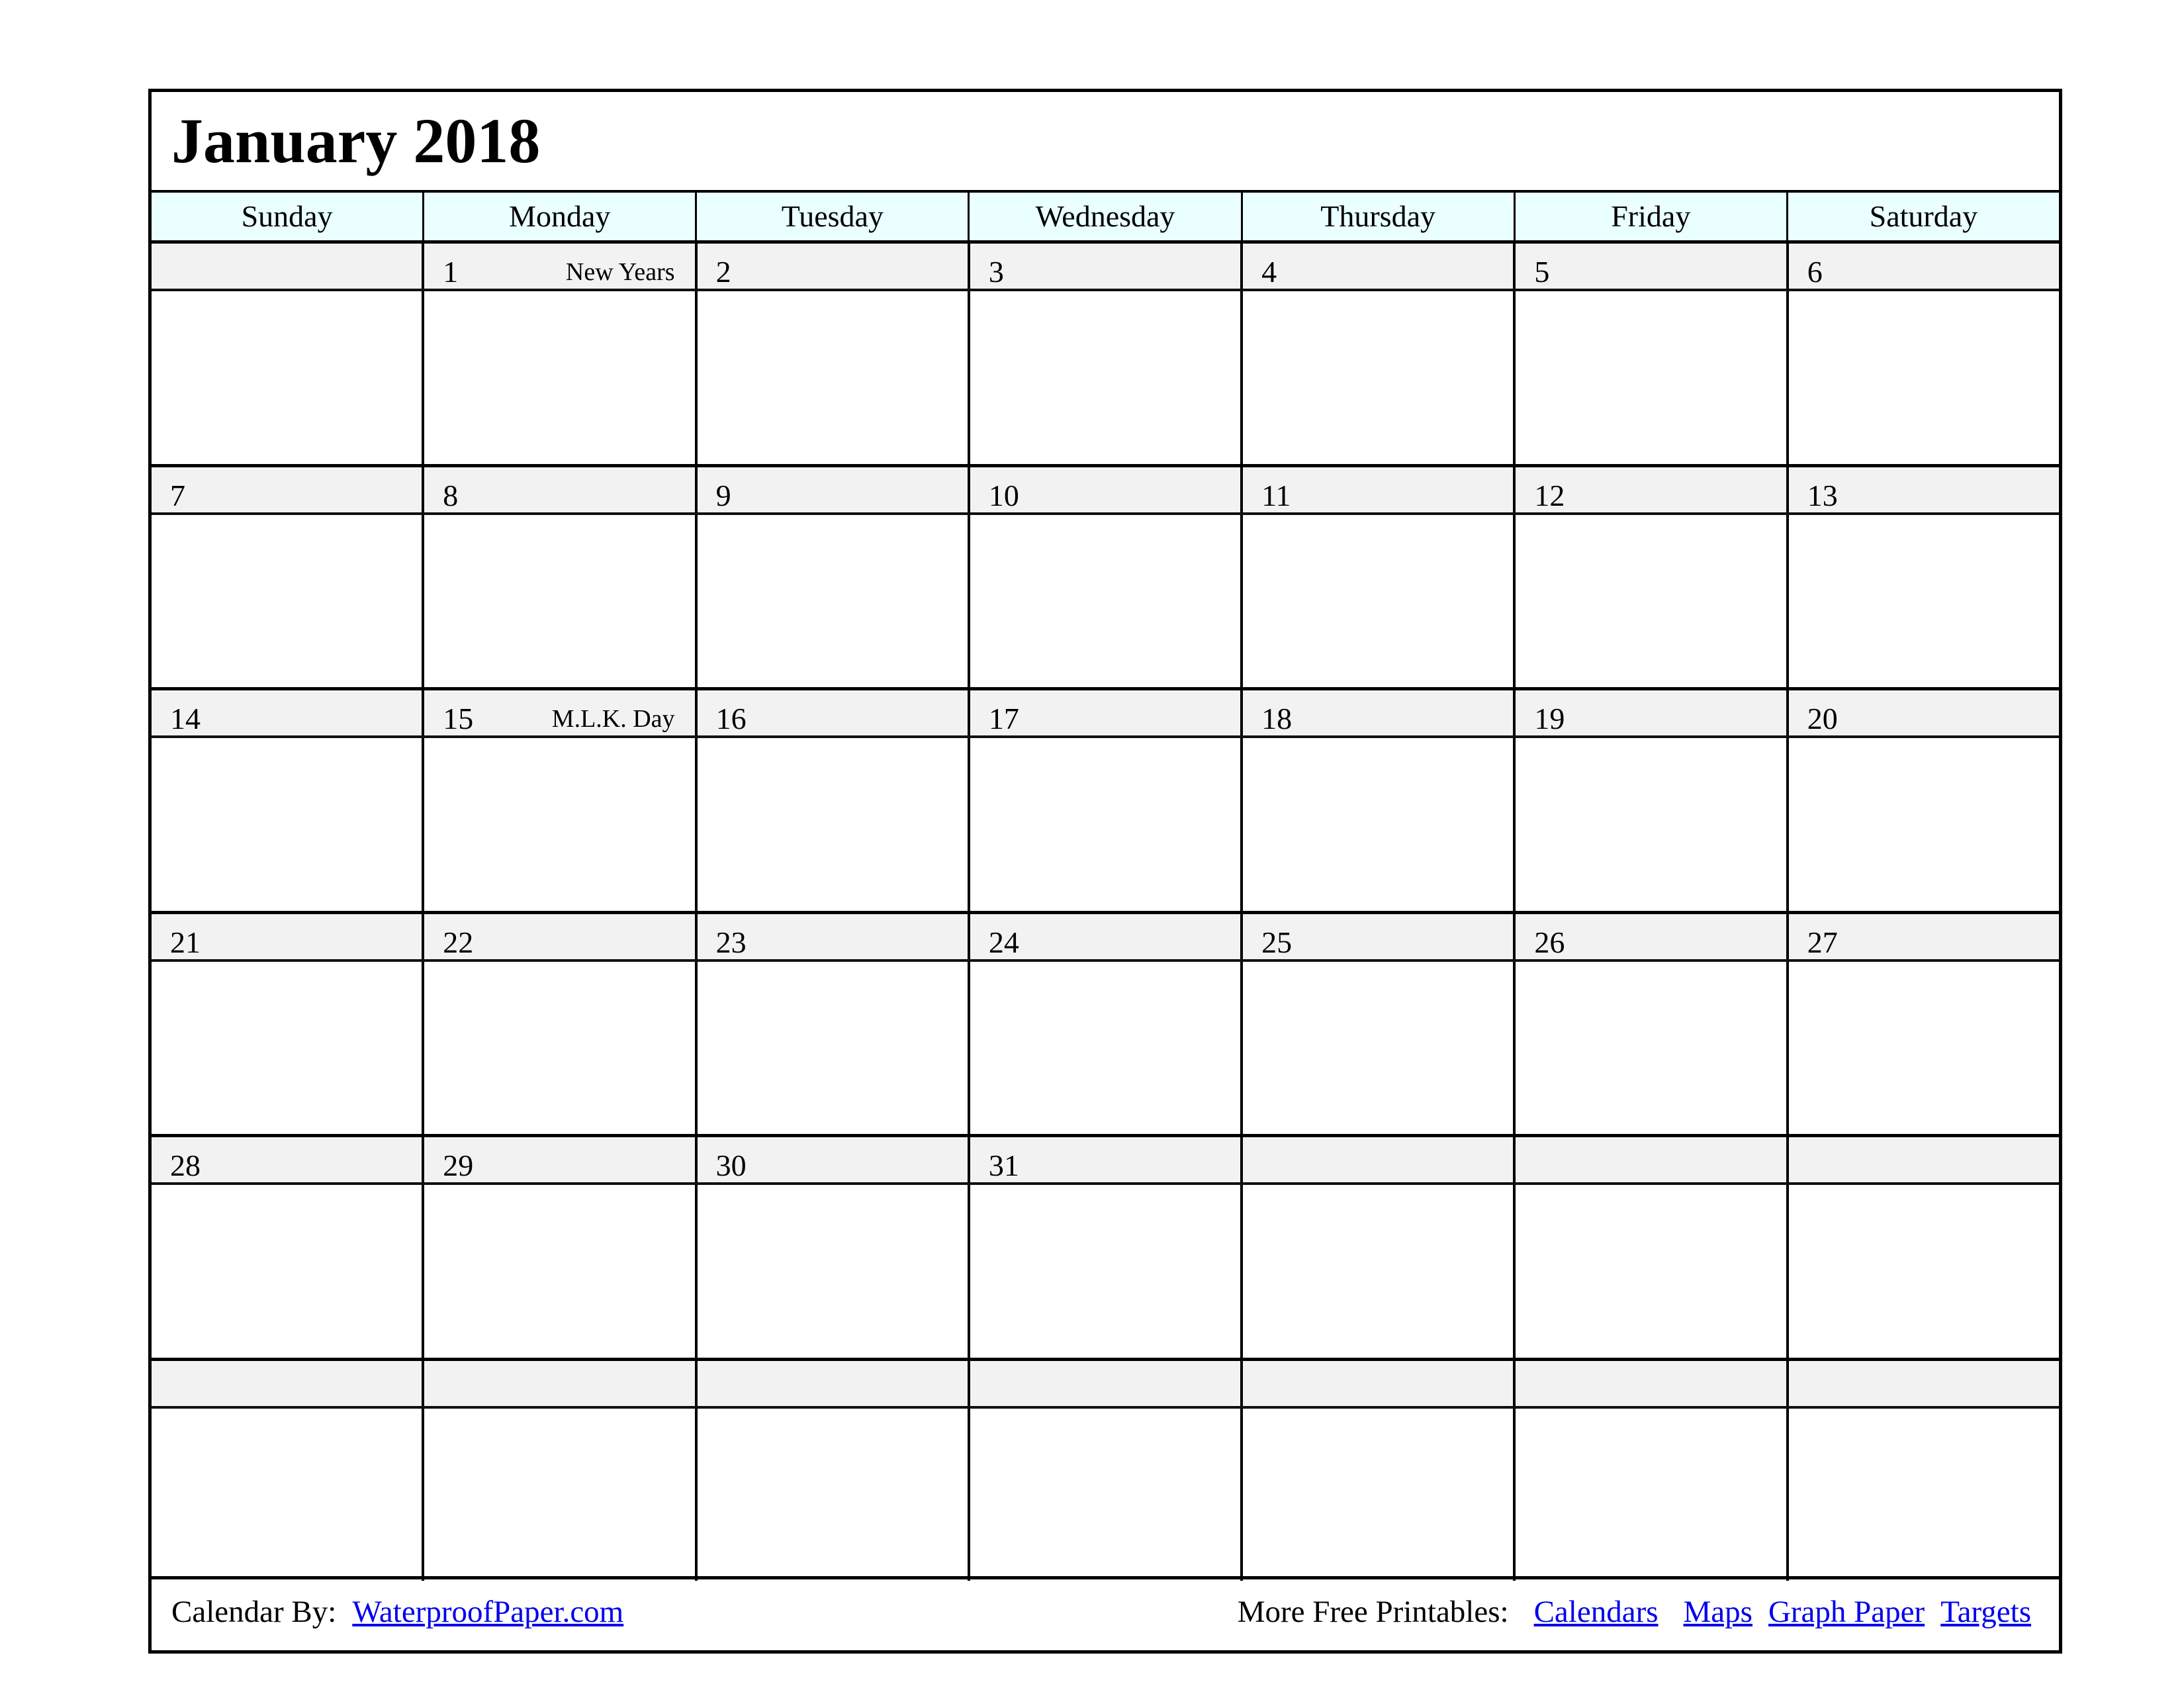 Image resolution: width=2184 pixels, height=1688 pixels. I want to click on day-cell-header: 5, so click(1649, 266).